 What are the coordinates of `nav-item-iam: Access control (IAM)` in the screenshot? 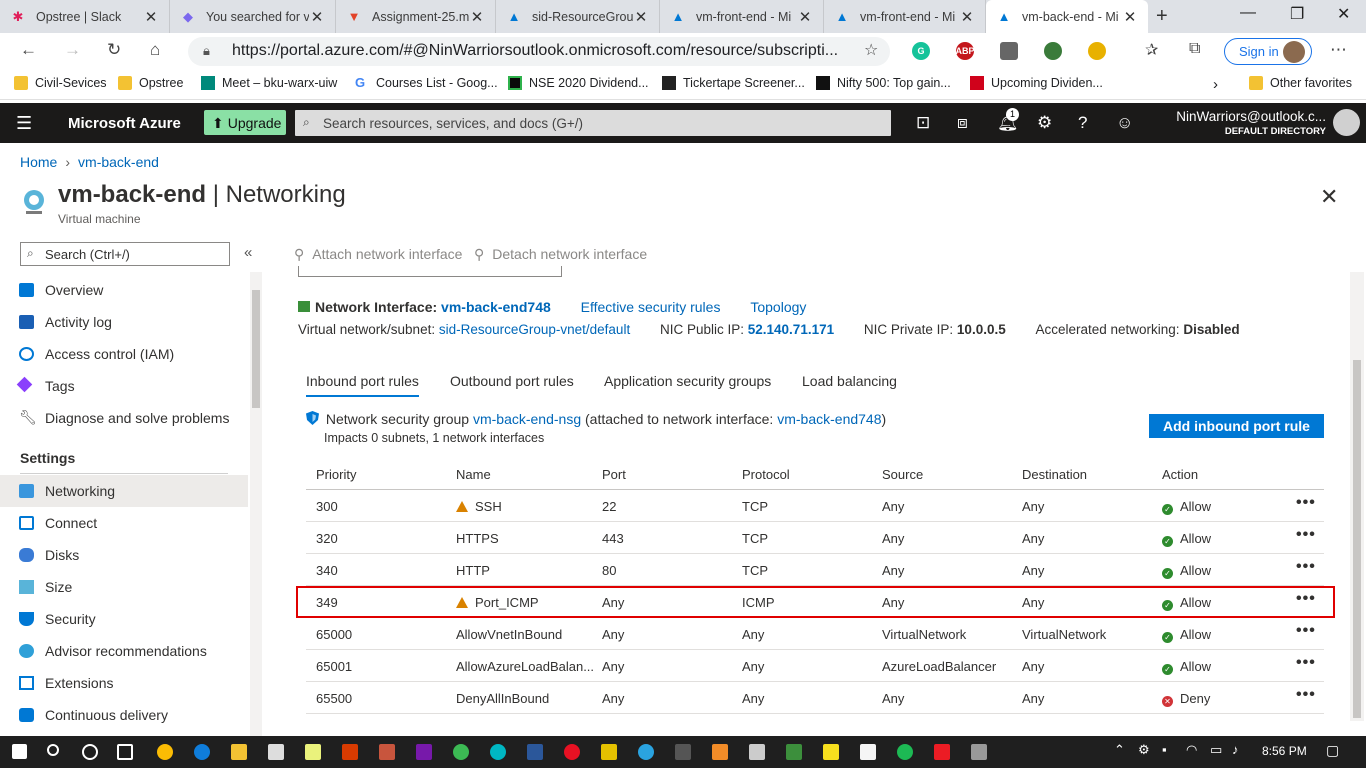 It's located at (124, 354).